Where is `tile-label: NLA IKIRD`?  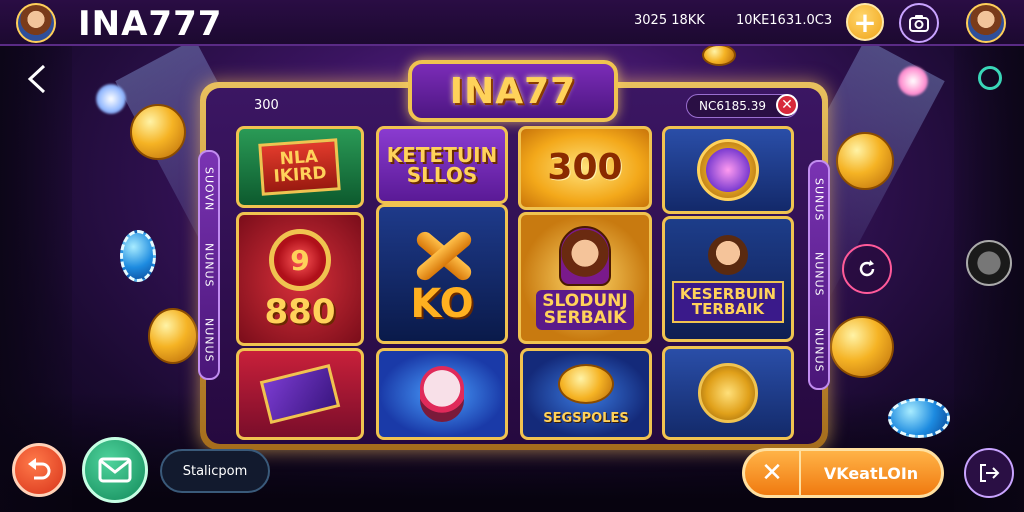
tile-label: NLA IKIRD is located at coordinates (300, 166).